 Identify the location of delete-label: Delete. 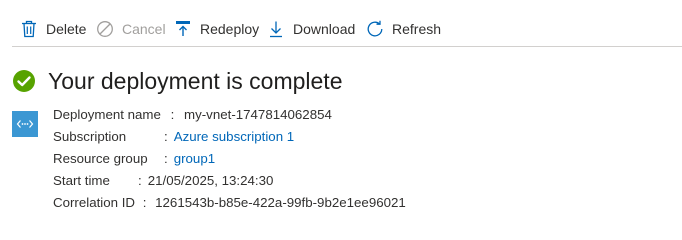
(66, 29).